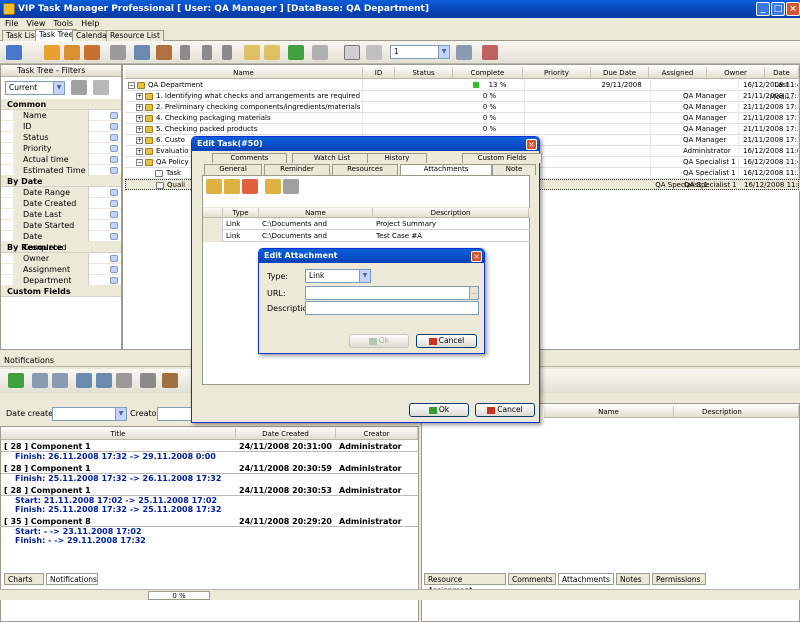 This screenshot has width=800, height=622. I want to click on grid-header-4: Priority, so click(557, 73).